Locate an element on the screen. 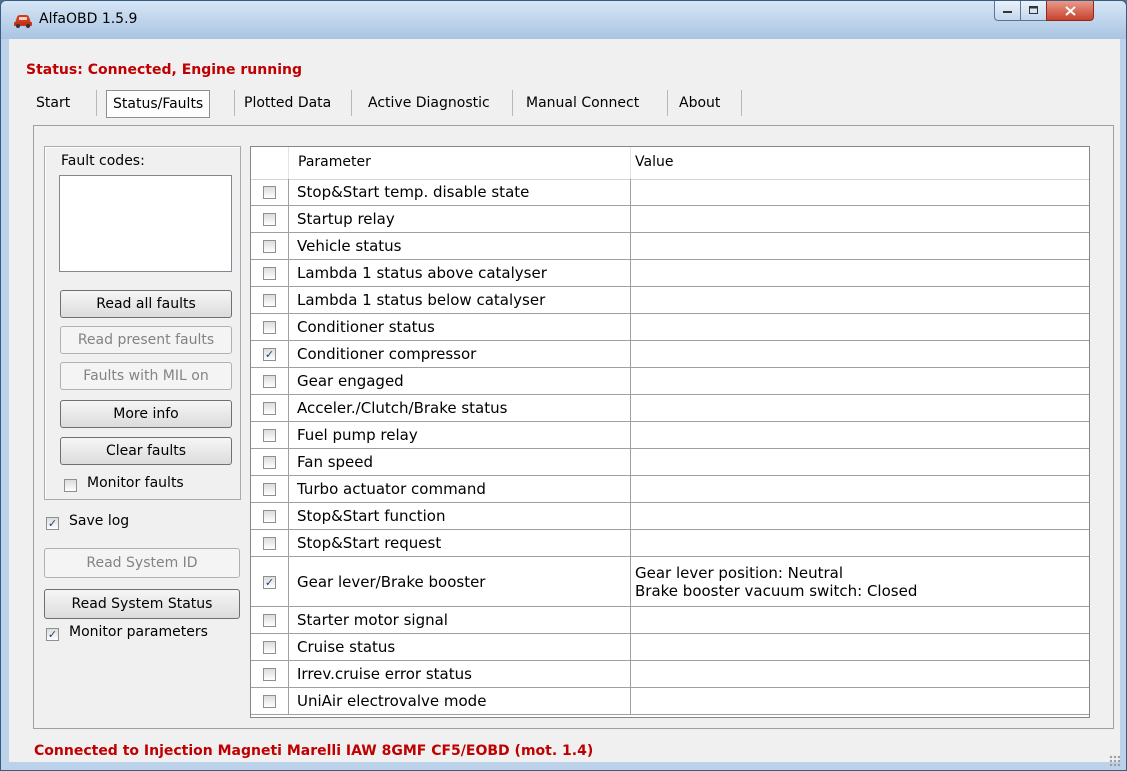  parameter-cell: Acceler./Clutch/Brake status is located at coordinates (460, 408).